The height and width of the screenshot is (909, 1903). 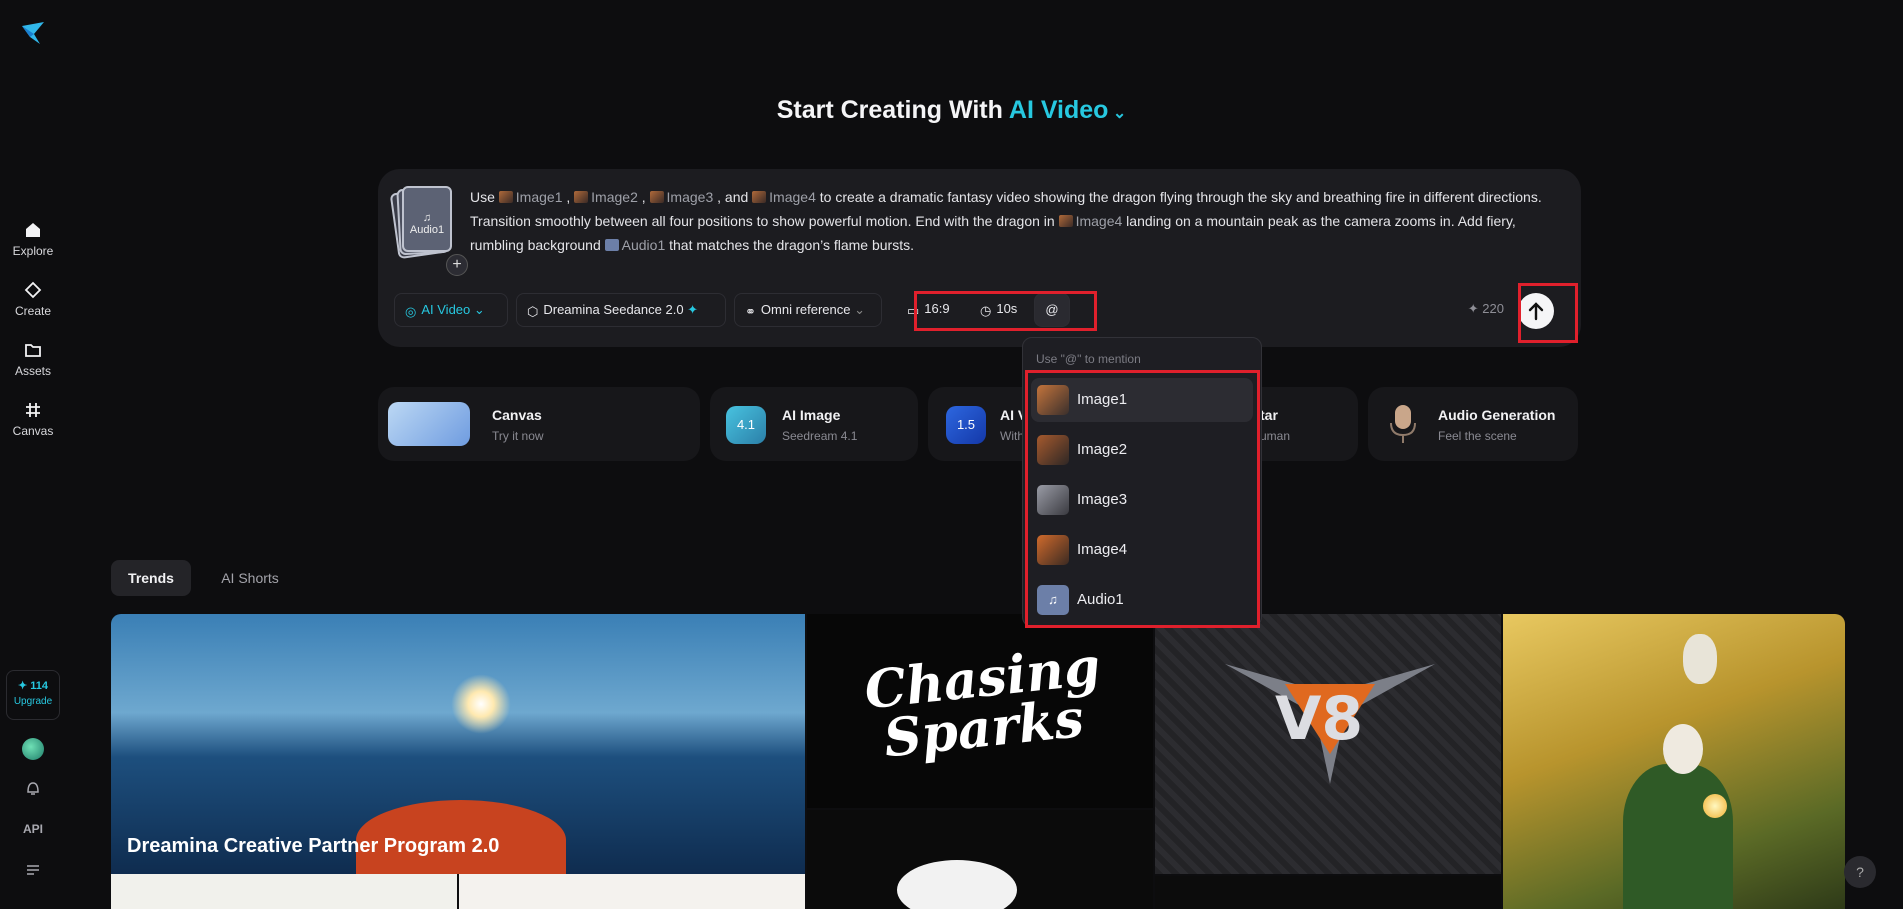 I want to click on question-icon: ?, so click(x=1860, y=872).